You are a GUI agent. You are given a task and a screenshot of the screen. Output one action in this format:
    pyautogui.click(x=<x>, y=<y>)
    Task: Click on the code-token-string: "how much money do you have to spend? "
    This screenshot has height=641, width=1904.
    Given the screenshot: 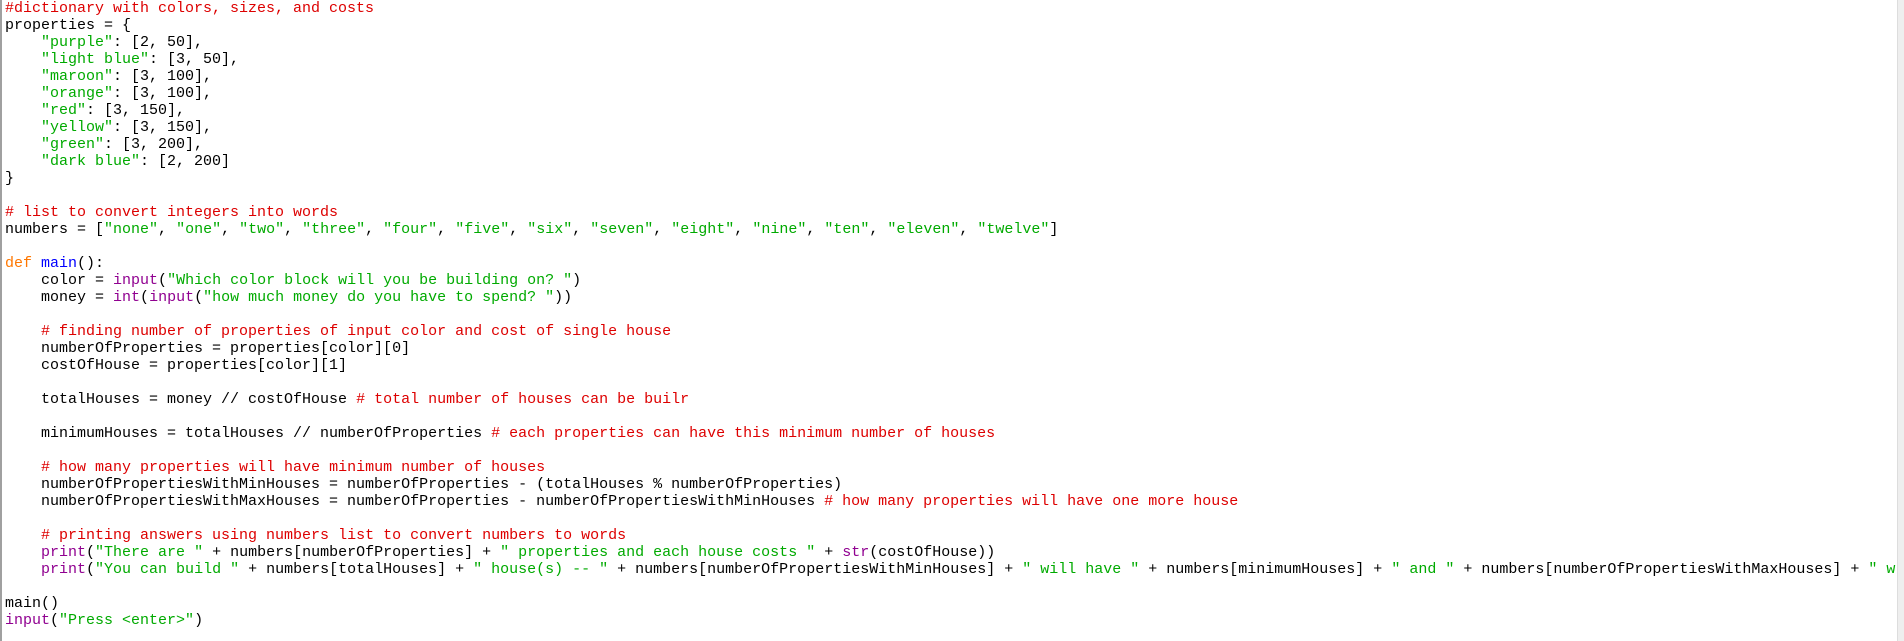 What is the action you would take?
    pyautogui.click(x=379, y=297)
    